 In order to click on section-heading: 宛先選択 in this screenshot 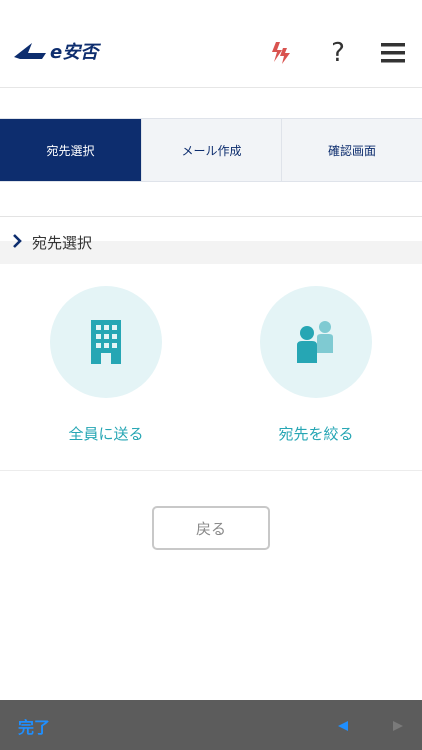, I will do `click(211, 240)`.